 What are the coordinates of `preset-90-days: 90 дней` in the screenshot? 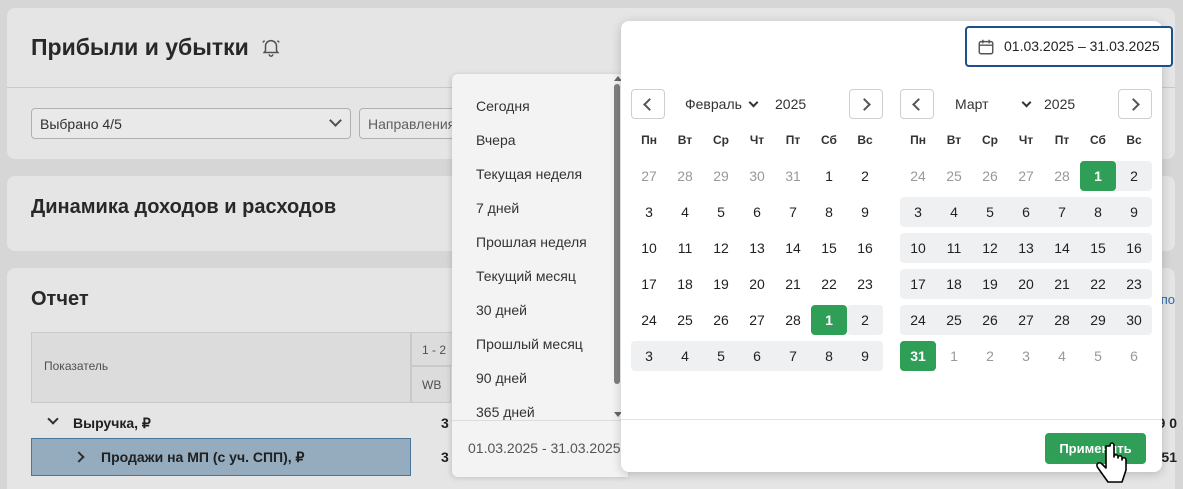 It's located at (501, 378).